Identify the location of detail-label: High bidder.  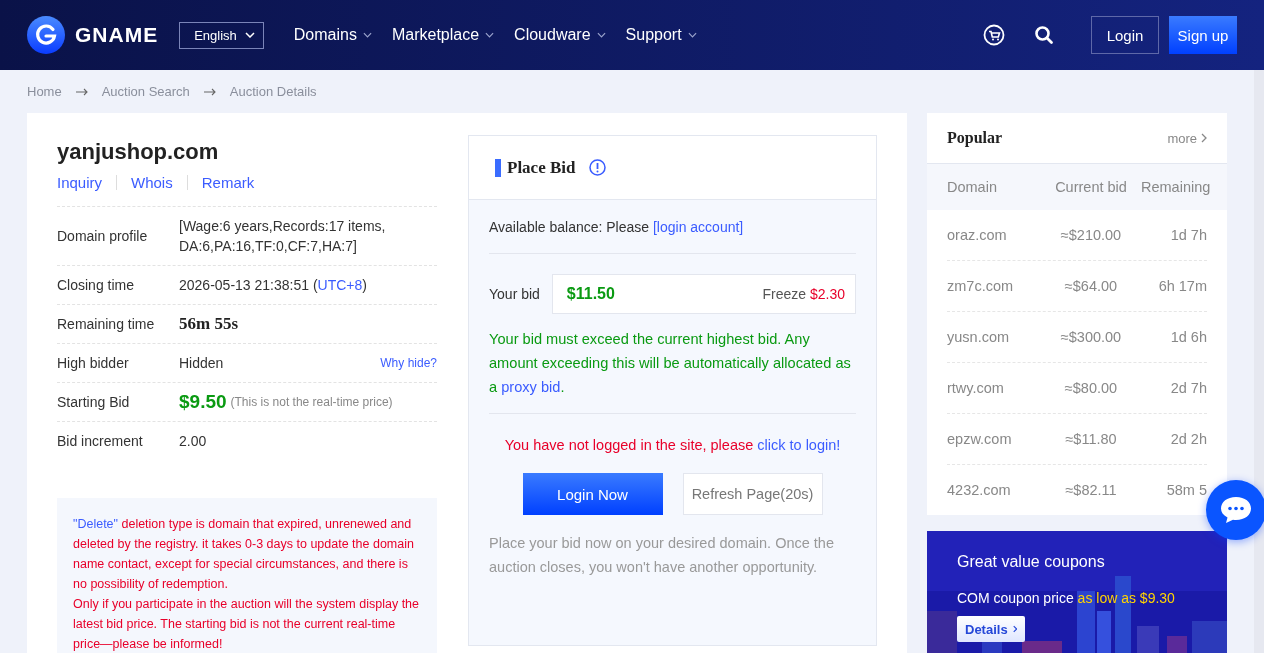
(93, 363).